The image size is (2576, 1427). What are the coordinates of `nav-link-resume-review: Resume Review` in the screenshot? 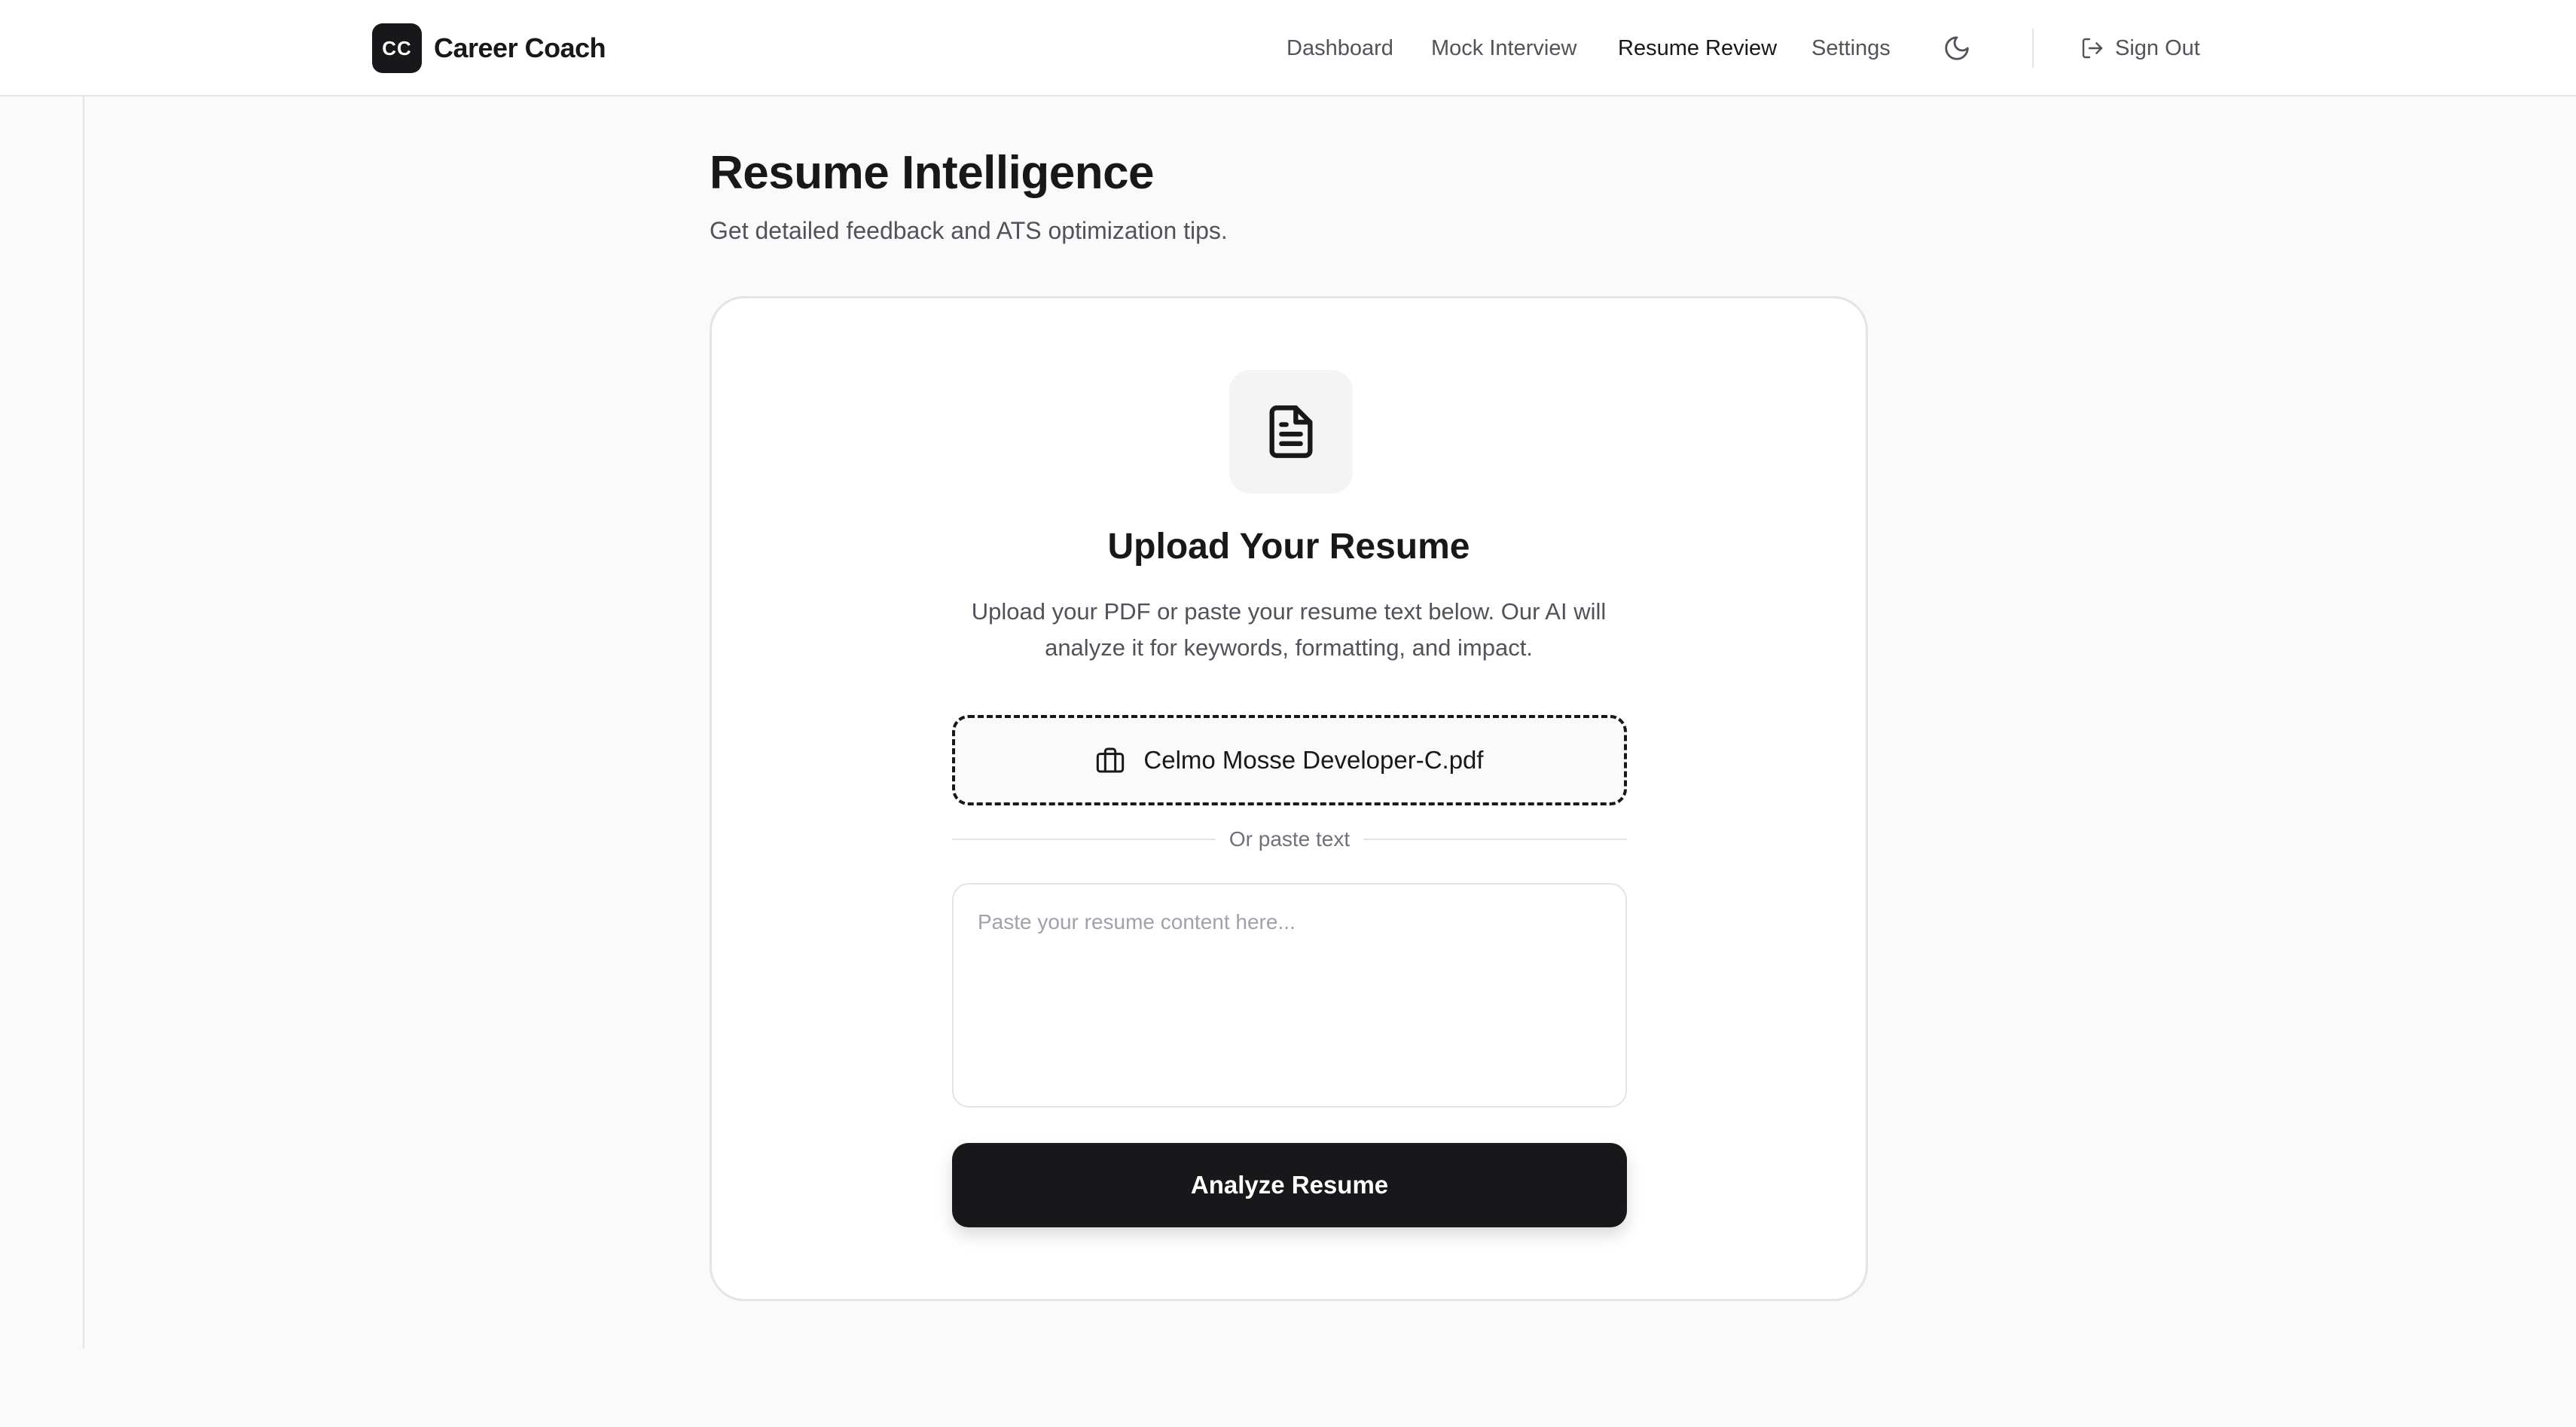 It's located at (1697, 48).